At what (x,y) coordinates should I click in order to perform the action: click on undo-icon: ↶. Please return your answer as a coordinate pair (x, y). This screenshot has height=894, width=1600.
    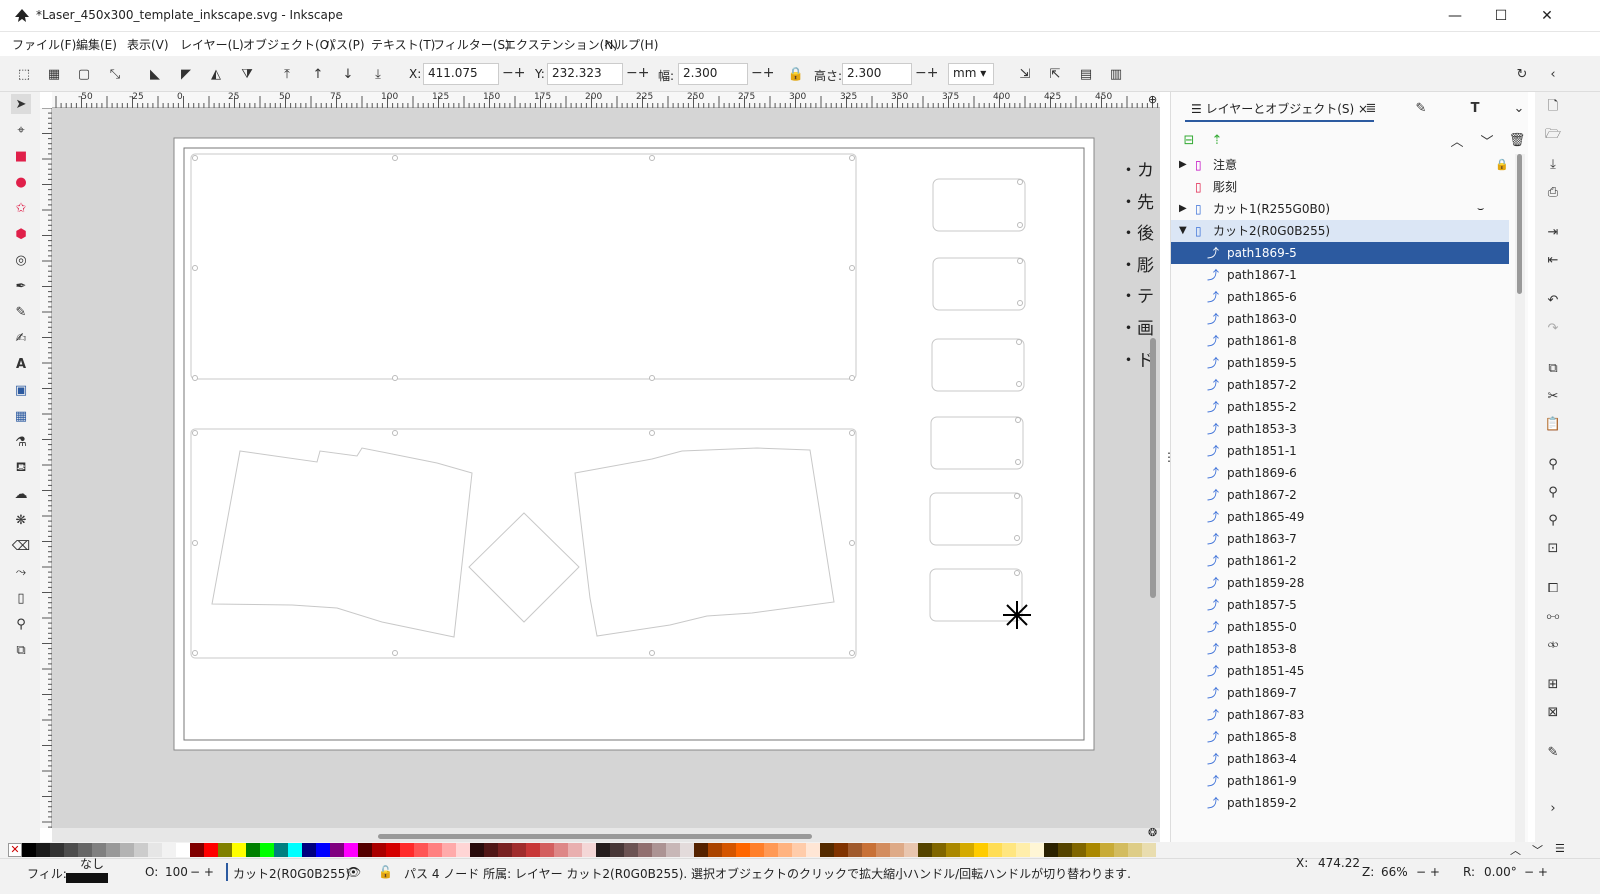
    Looking at the image, I should click on (1553, 300).